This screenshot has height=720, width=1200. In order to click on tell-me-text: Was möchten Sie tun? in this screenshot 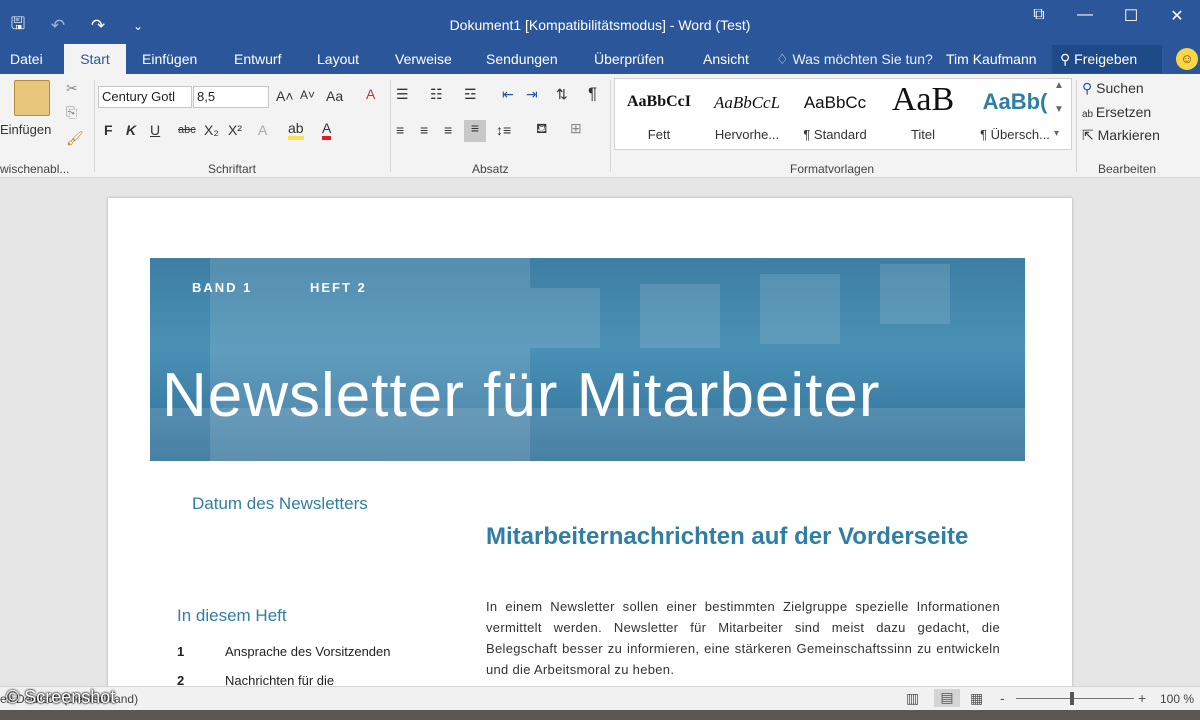, I will do `click(862, 59)`.